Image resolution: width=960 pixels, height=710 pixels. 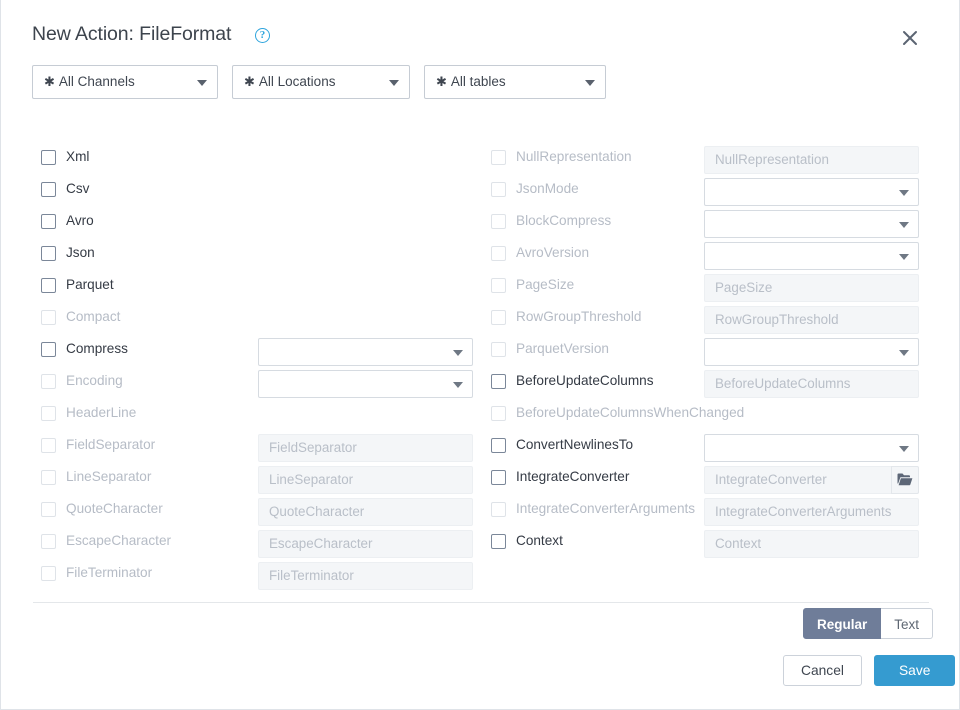 I want to click on help-circle-icon: ?, so click(x=262, y=35).